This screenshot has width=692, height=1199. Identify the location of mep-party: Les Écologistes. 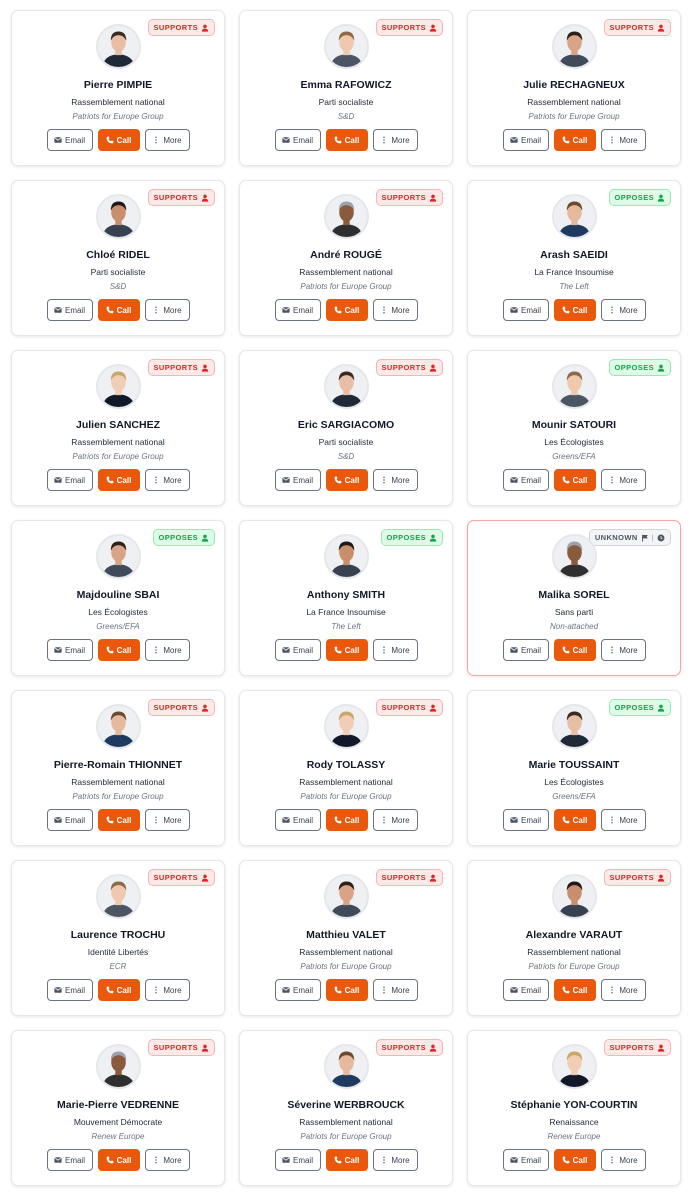
(574, 782).